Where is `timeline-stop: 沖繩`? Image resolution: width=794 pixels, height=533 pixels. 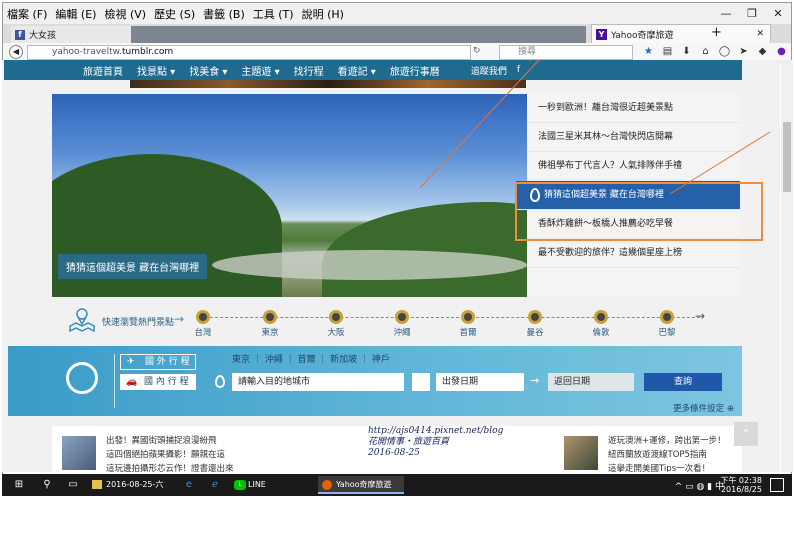
timeline-stop: 沖繩 is located at coordinates (402, 332).